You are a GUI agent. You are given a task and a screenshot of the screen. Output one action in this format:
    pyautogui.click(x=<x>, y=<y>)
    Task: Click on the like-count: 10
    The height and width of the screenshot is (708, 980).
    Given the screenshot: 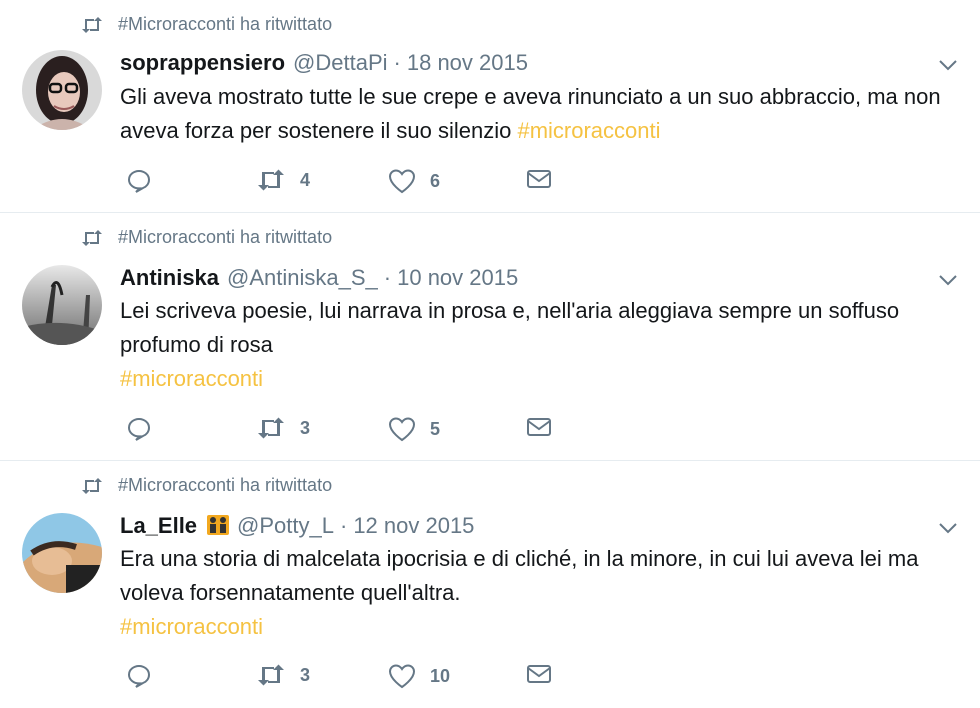 What is the action you would take?
    pyautogui.click(x=440, y=675)
    